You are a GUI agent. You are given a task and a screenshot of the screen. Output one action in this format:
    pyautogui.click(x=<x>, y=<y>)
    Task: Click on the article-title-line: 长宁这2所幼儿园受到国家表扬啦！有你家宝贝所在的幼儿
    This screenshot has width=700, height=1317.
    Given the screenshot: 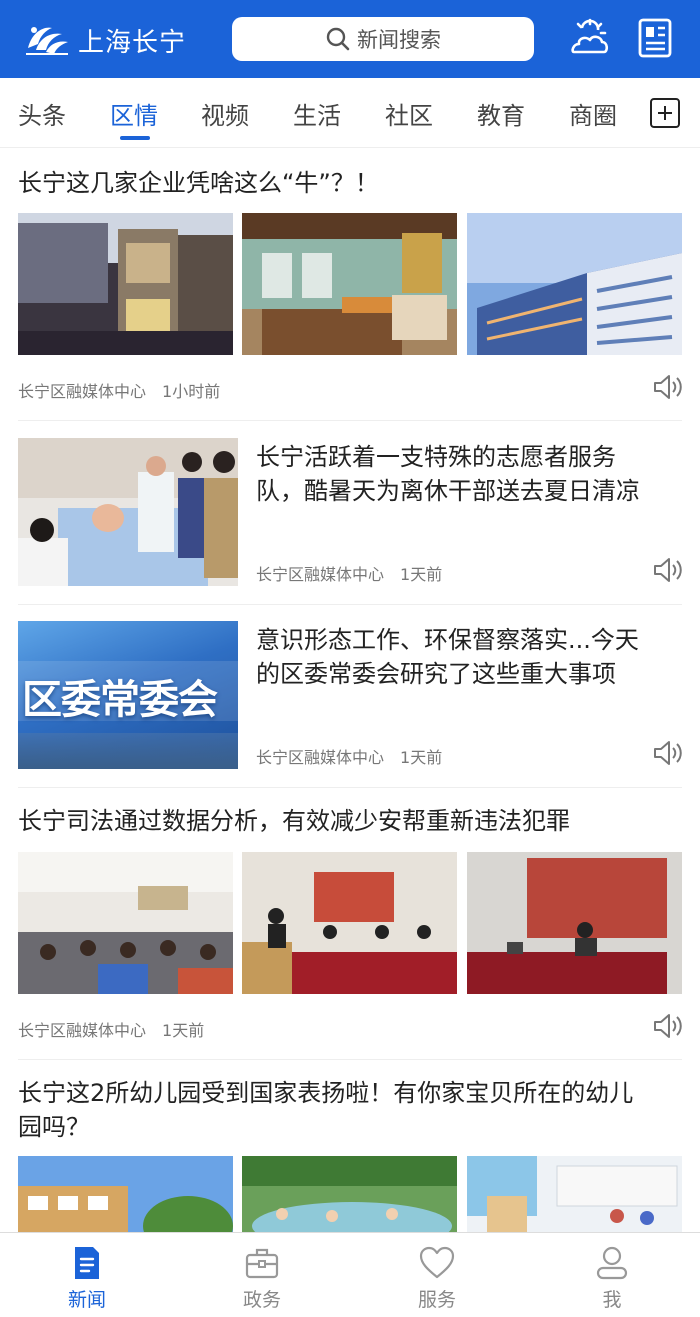 What is the action you would take?
    pyautogui.click(x=326, y=1093)
    